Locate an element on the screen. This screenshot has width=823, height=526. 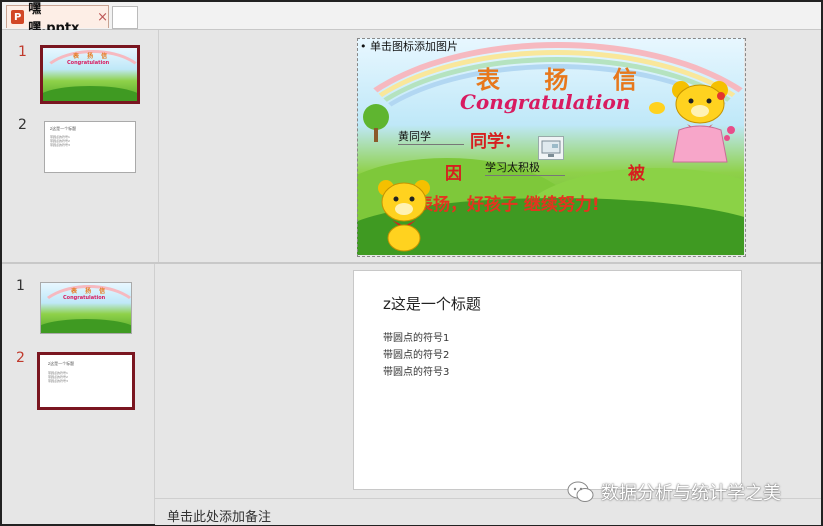
top-slide-number-1: 1 is located at coordinates (22, 52).